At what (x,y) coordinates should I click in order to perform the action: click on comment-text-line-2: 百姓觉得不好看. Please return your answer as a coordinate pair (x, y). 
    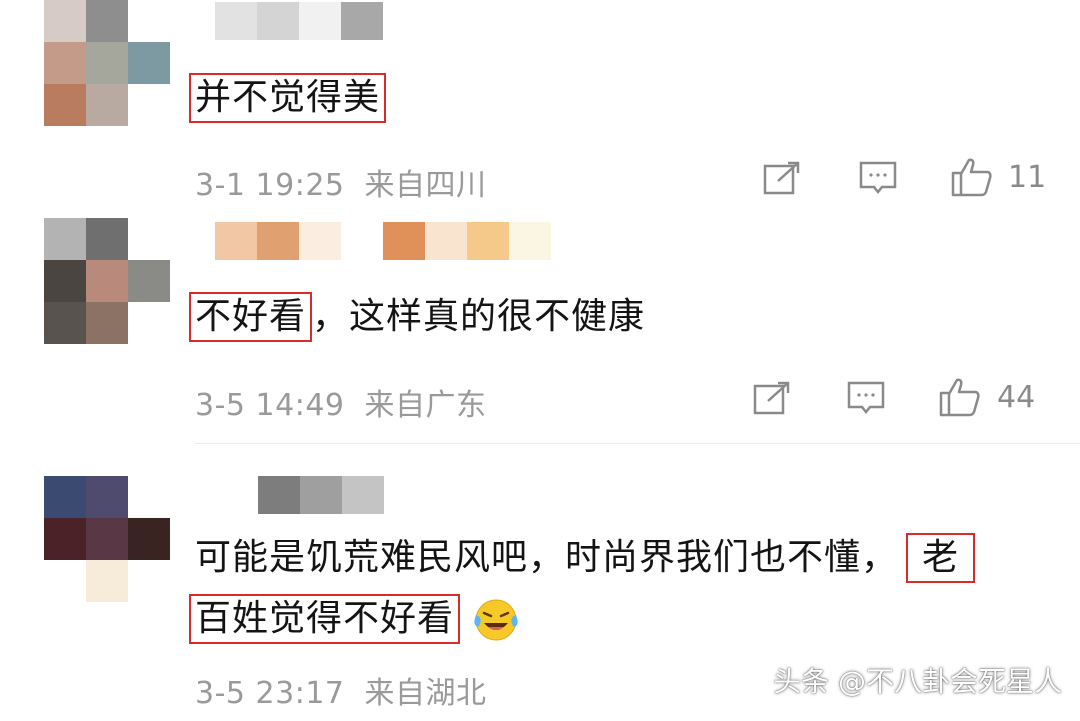
    Looking at the image, I should click on (354, 619).